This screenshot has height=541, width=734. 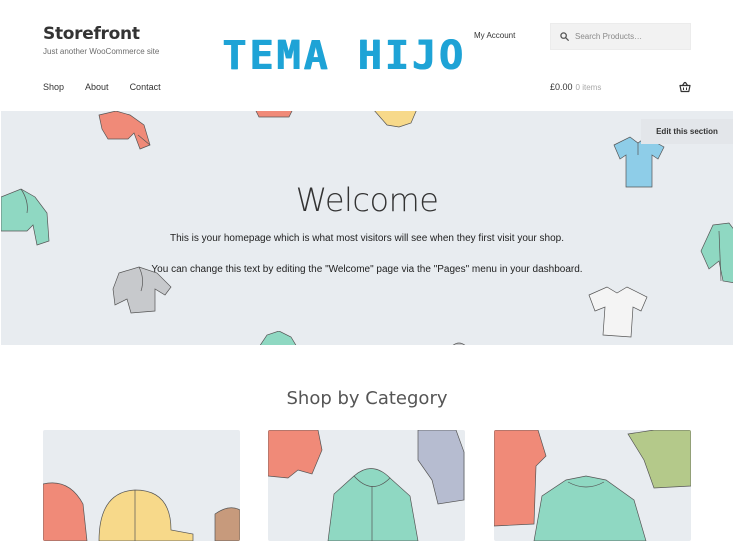 What do you see at coordinates (344, 56) in the screenshot?
I see `child-theme-logo: TEMA HIJO` at bounding box center [344, 56].